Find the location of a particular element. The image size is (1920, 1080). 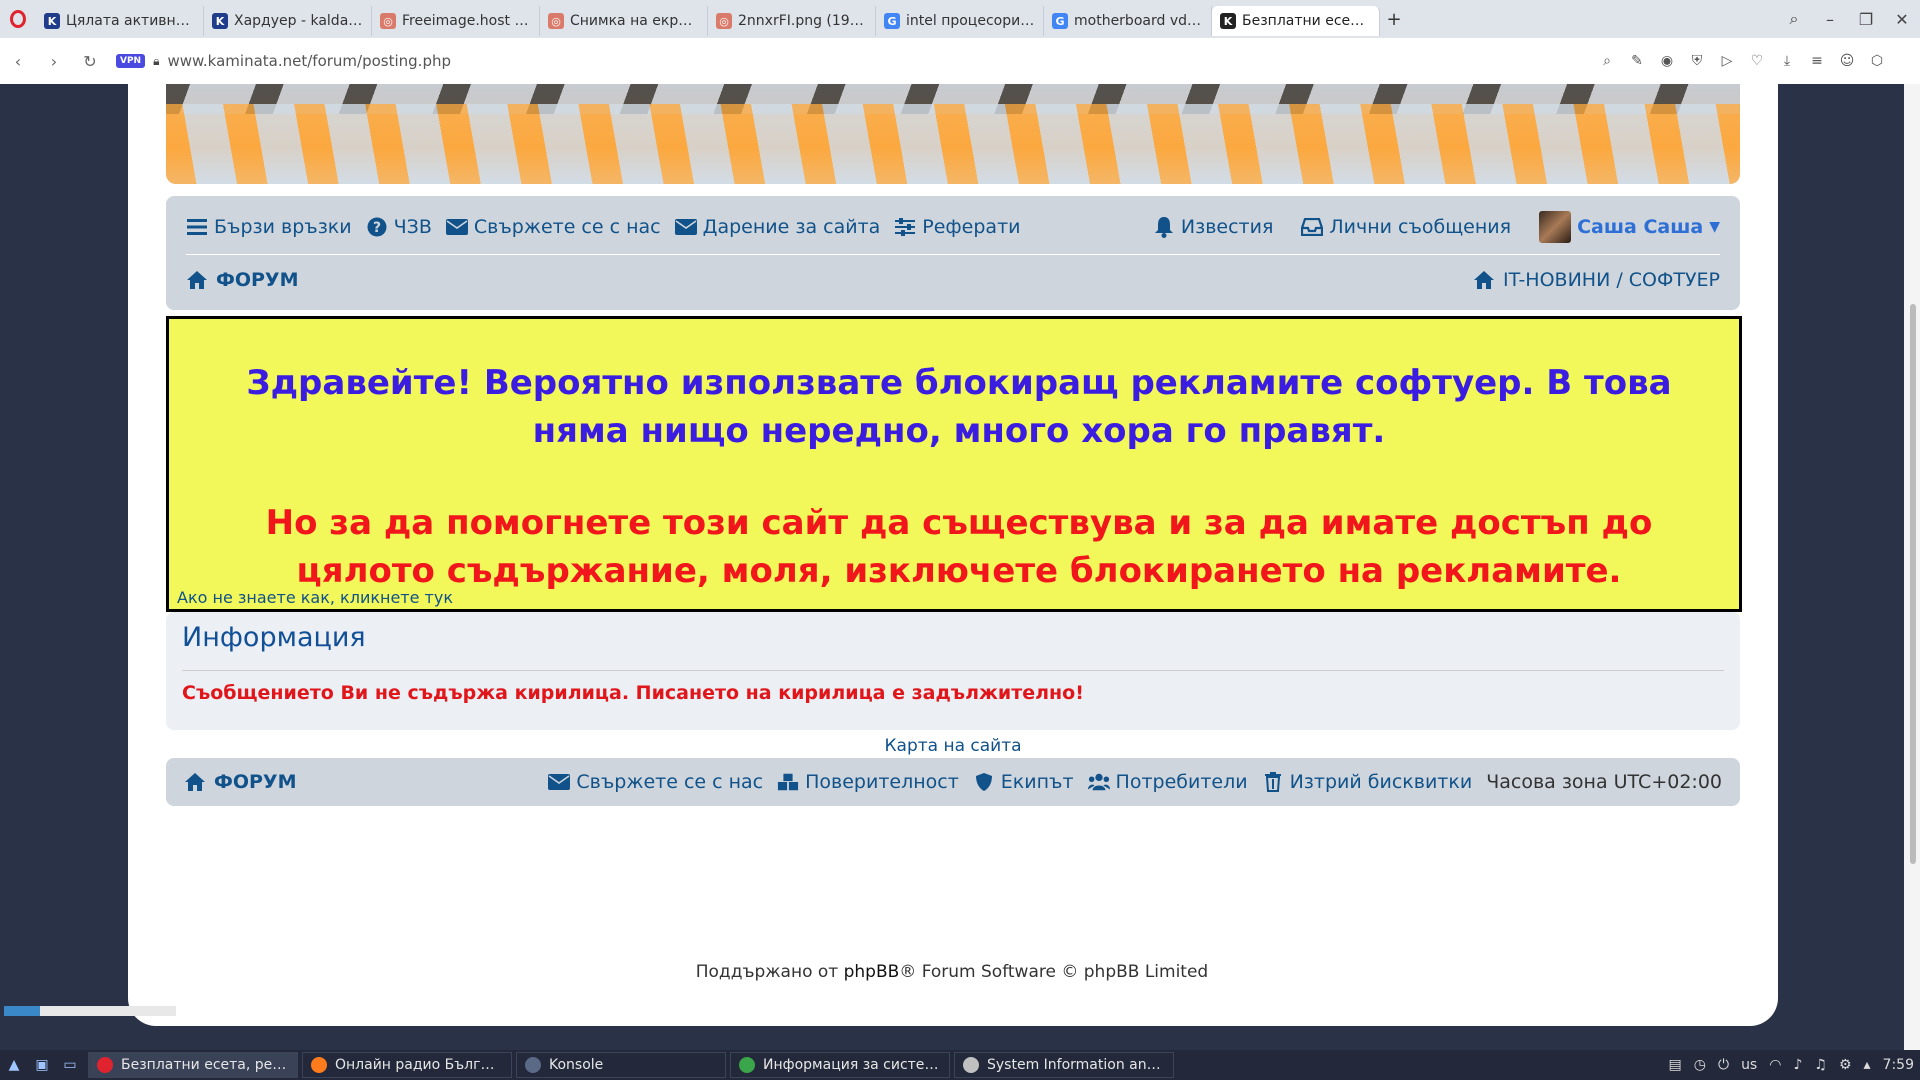

browser-tab: ◎ 2nnxrFI.png (1920×108 is located at coordinates (792, 21).